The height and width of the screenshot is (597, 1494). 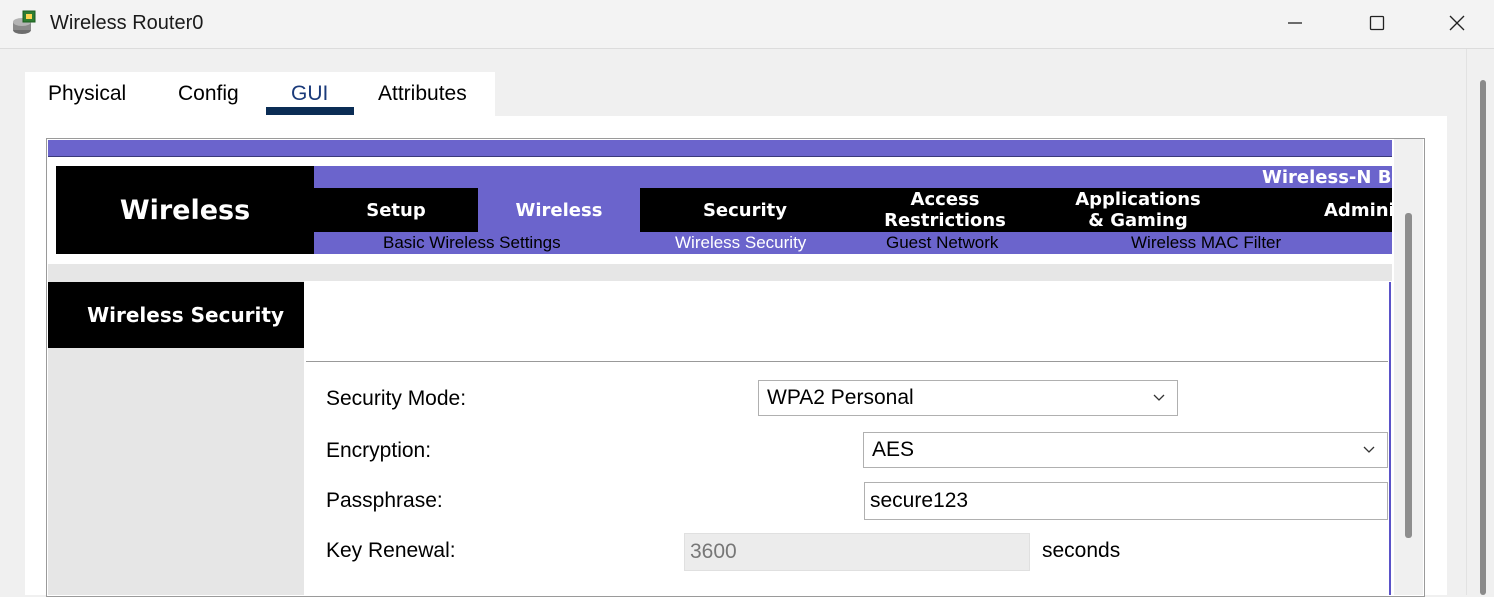 What do you see at coordinates (185, 210) in the screenshot?
I see `section-brand-label: Wireless` at bounding box center [185, 210].